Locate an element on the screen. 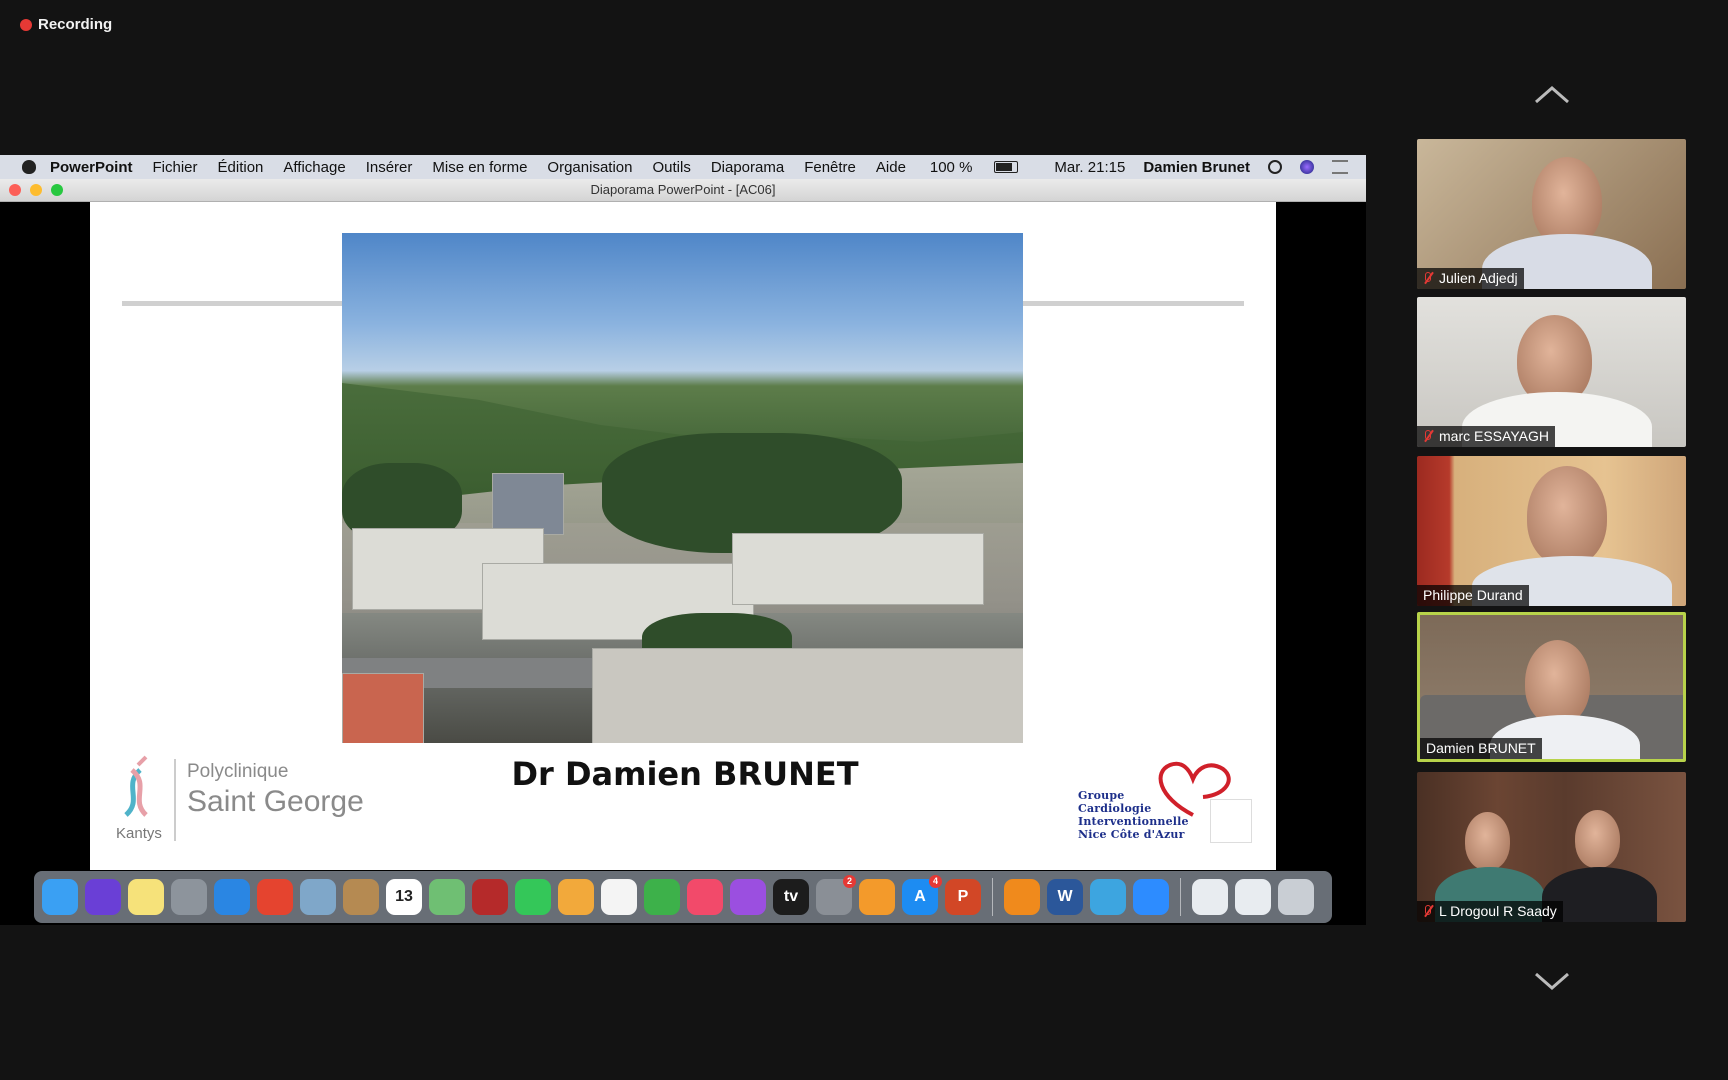 The image size is (1728, 1080). menu-outils: Outils is located at coordinates (671, 167).